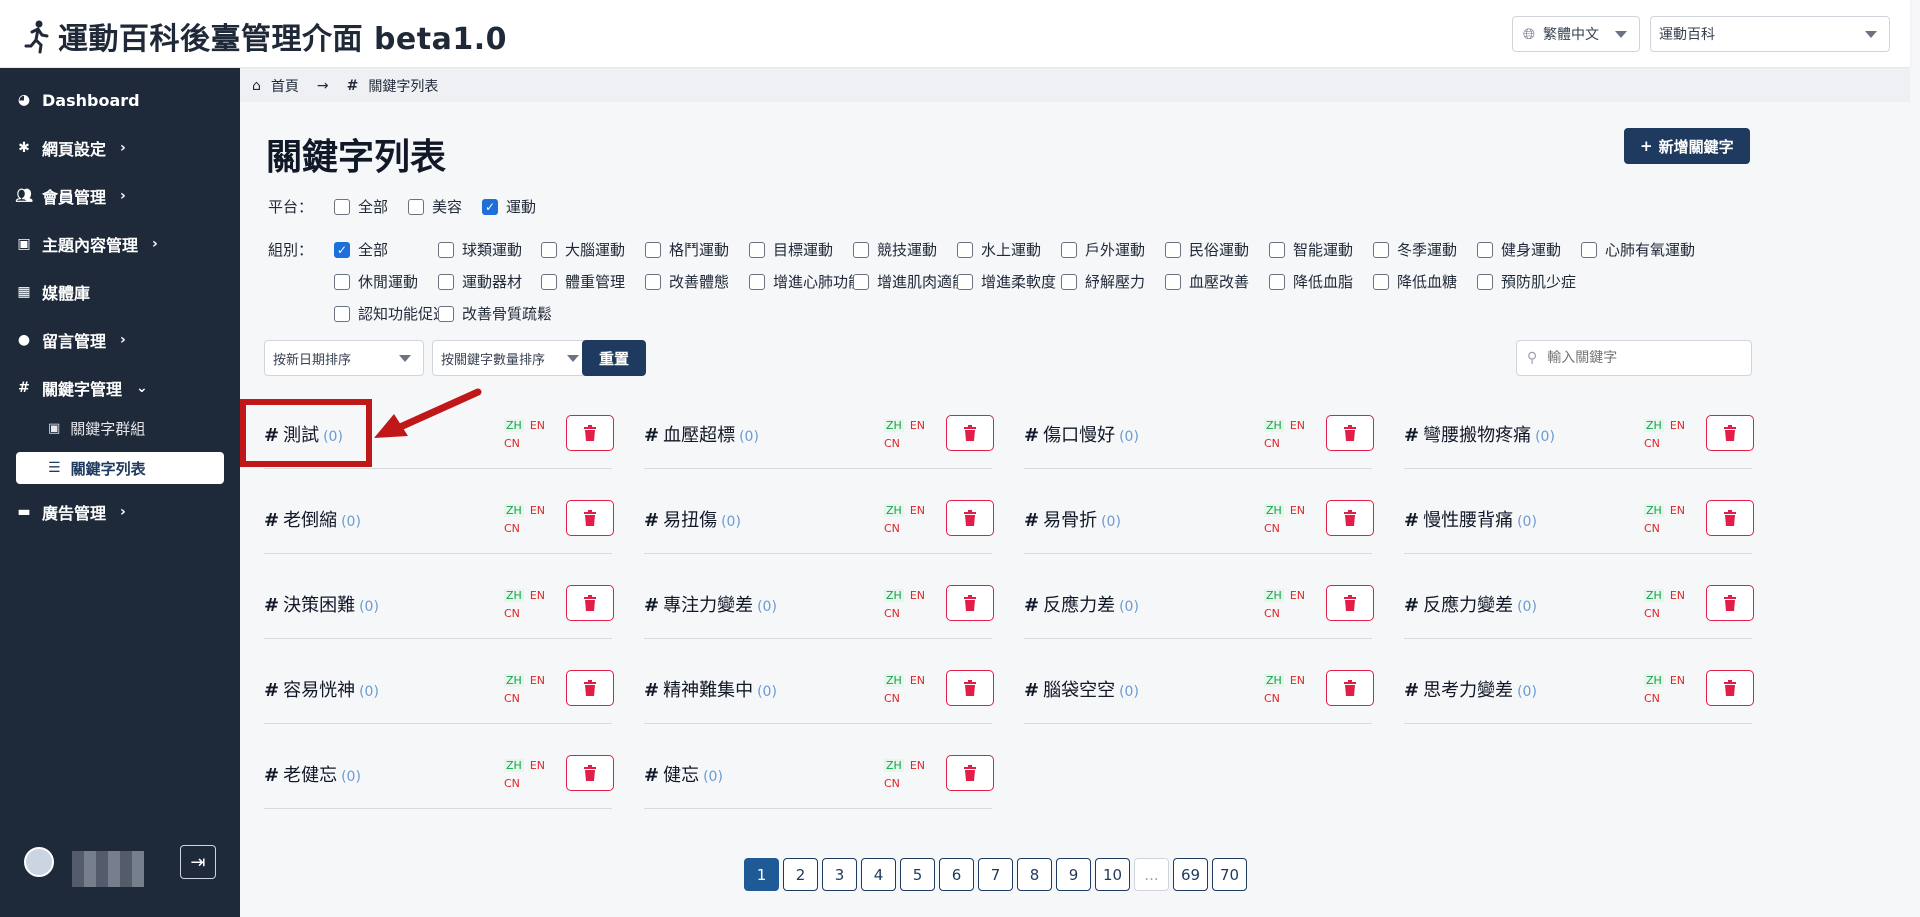 Image resolution: width=1920 pixels, height=917 pixels. Describe the element at coordinates (614, 358) in the screenshot. I see `reset-button: 重置` at that location.